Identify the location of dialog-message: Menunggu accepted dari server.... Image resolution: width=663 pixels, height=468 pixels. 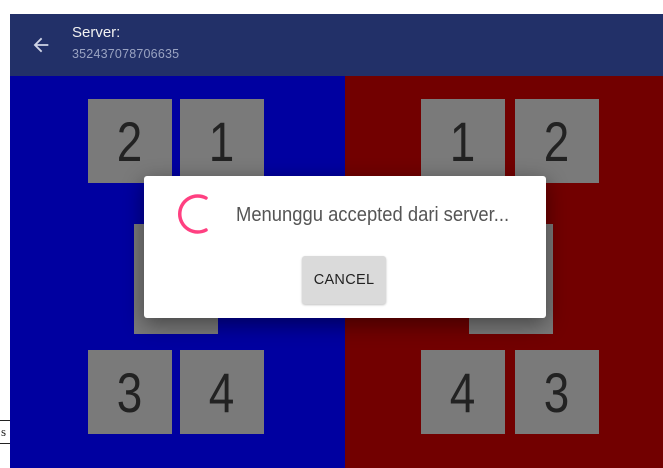
(373, 215).